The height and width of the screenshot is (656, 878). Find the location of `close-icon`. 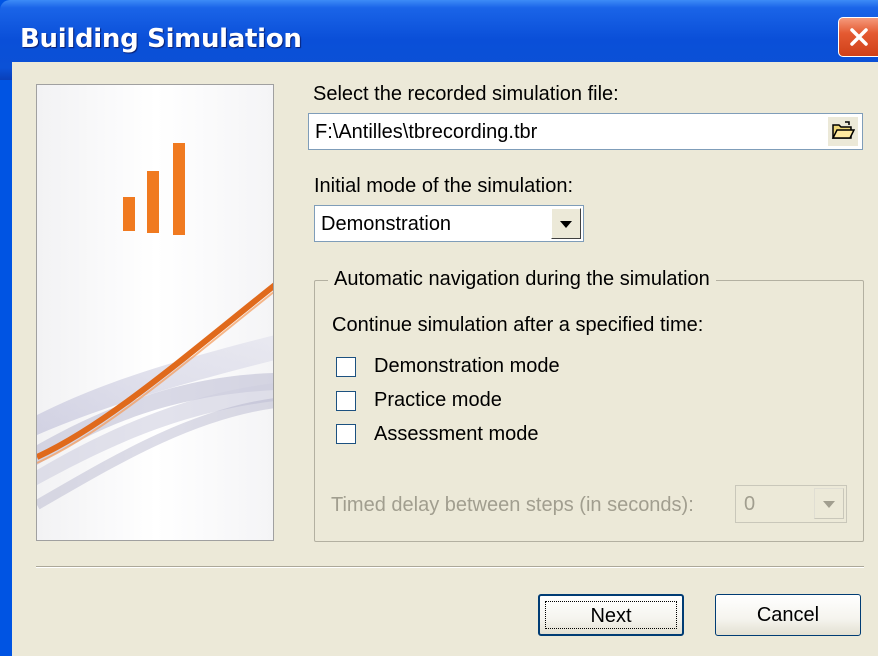

close-icon is located at coordinates (859, 37).